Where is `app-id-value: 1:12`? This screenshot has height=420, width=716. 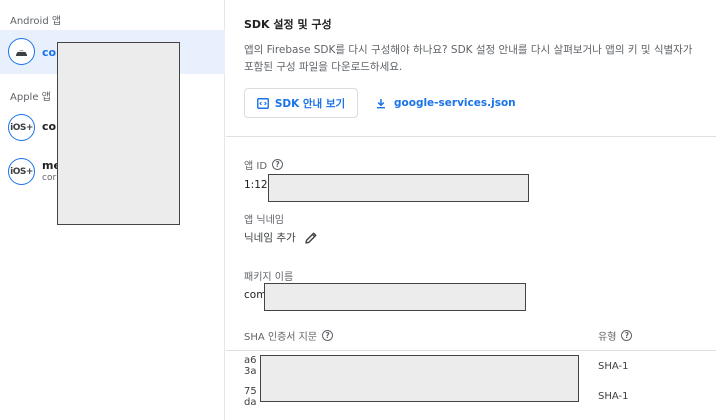 app-id-value: 1:12 is located at coordinates (256, 185).